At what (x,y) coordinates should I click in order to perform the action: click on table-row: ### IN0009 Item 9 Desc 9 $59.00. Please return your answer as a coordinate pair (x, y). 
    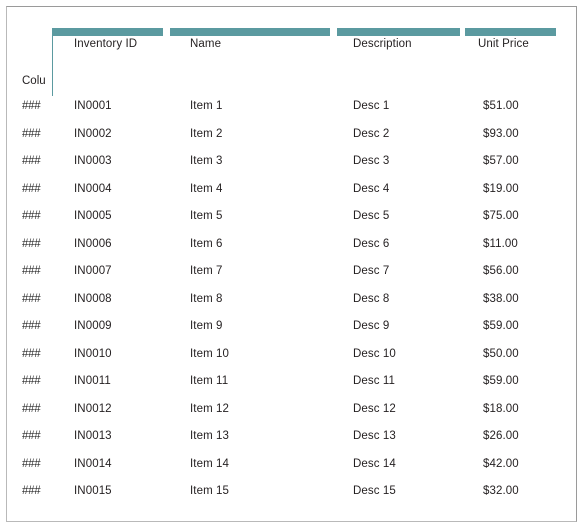
    Looking at the image, I should click on (292, 334).